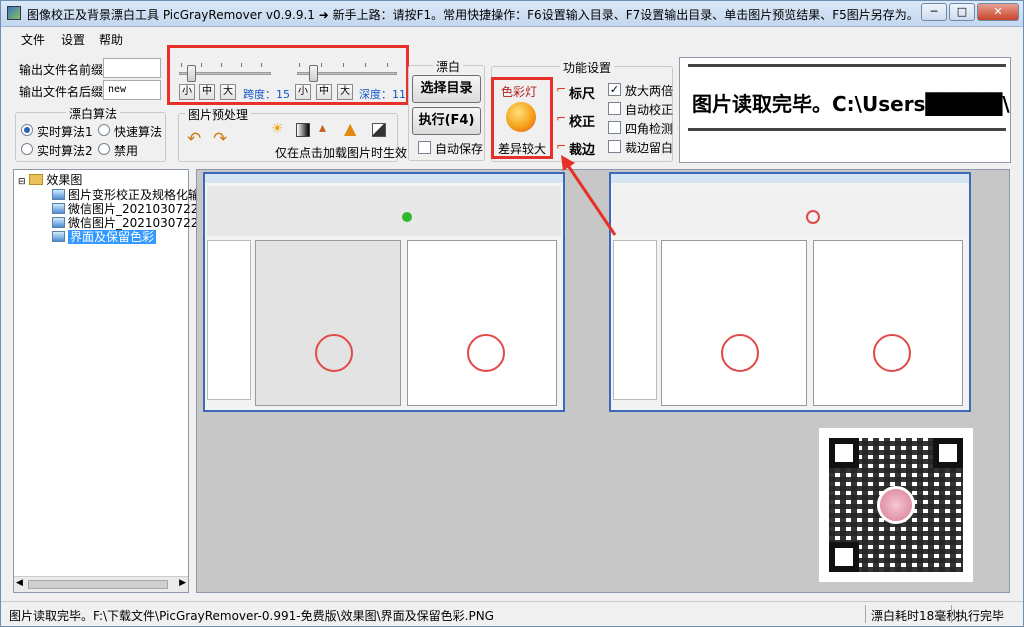 Image resolution: width=1024 pixels, height=627 pixels. Describe the element at coordinates (126, 151) in the screenshot. I see `algo-label-disable: 禁用` at that location.